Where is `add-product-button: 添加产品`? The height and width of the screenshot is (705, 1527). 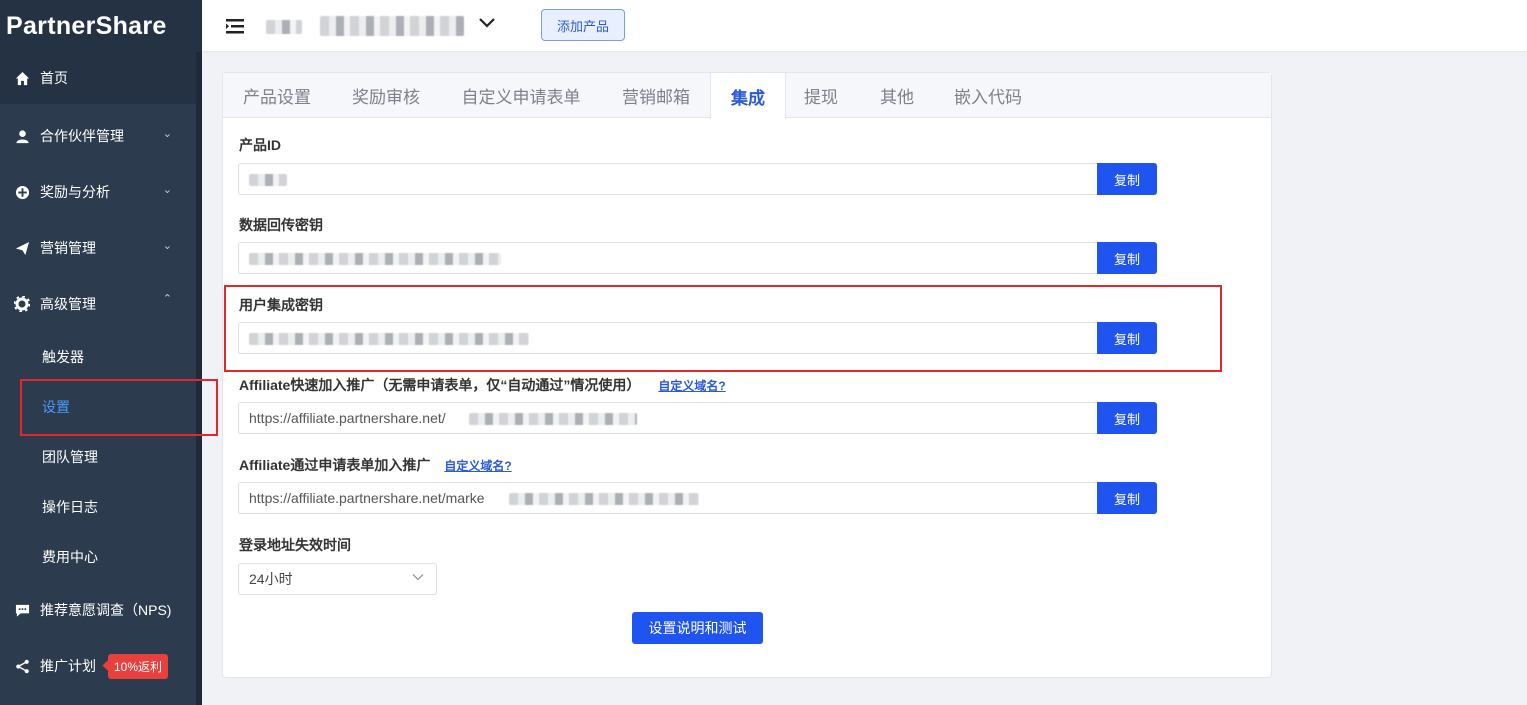 add-product-button: 添加产品 is located at coordinates (583, 25).